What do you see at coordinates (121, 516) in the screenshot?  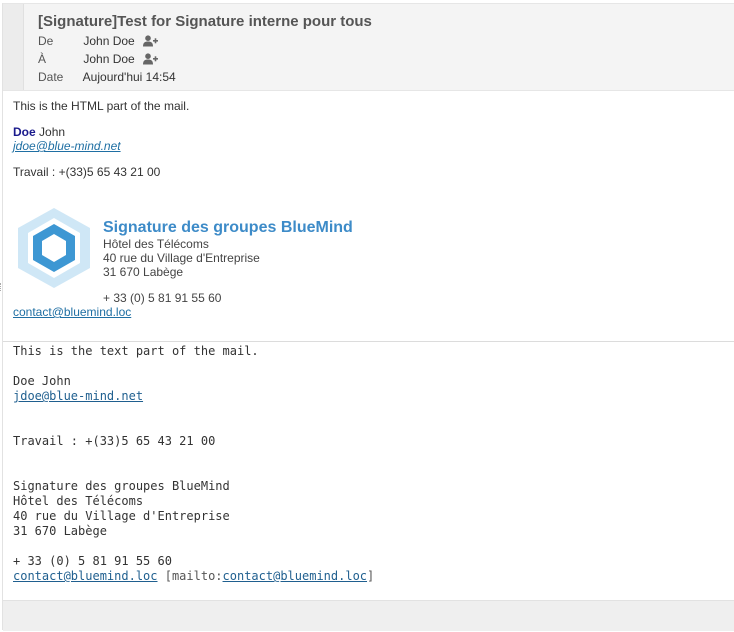 I see `text-street: 40 rue du Village d'Entreprise` at bounding box center [121, 516].